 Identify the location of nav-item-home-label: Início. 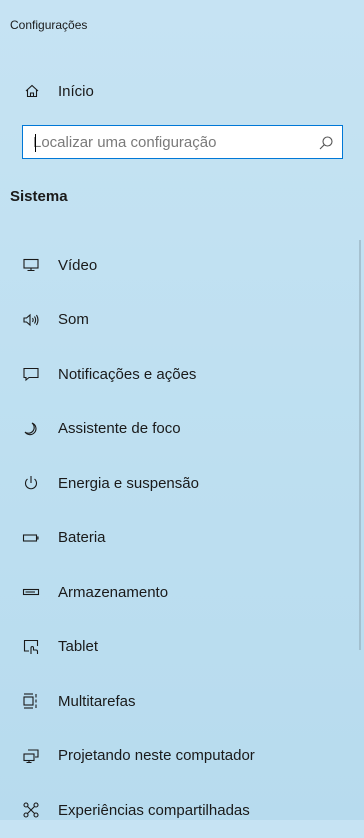
(76, 91).